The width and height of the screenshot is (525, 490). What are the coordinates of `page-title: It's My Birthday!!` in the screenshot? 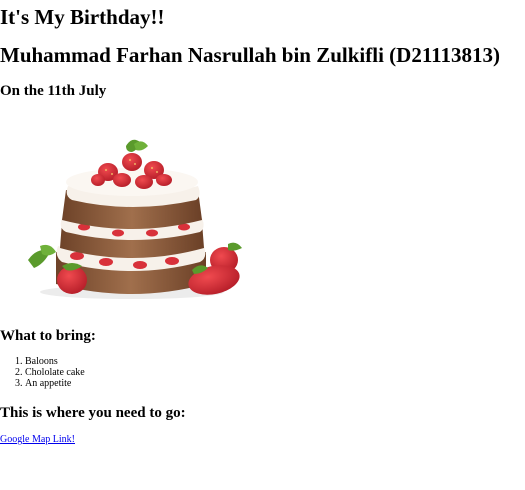 It's located at (82, 17).